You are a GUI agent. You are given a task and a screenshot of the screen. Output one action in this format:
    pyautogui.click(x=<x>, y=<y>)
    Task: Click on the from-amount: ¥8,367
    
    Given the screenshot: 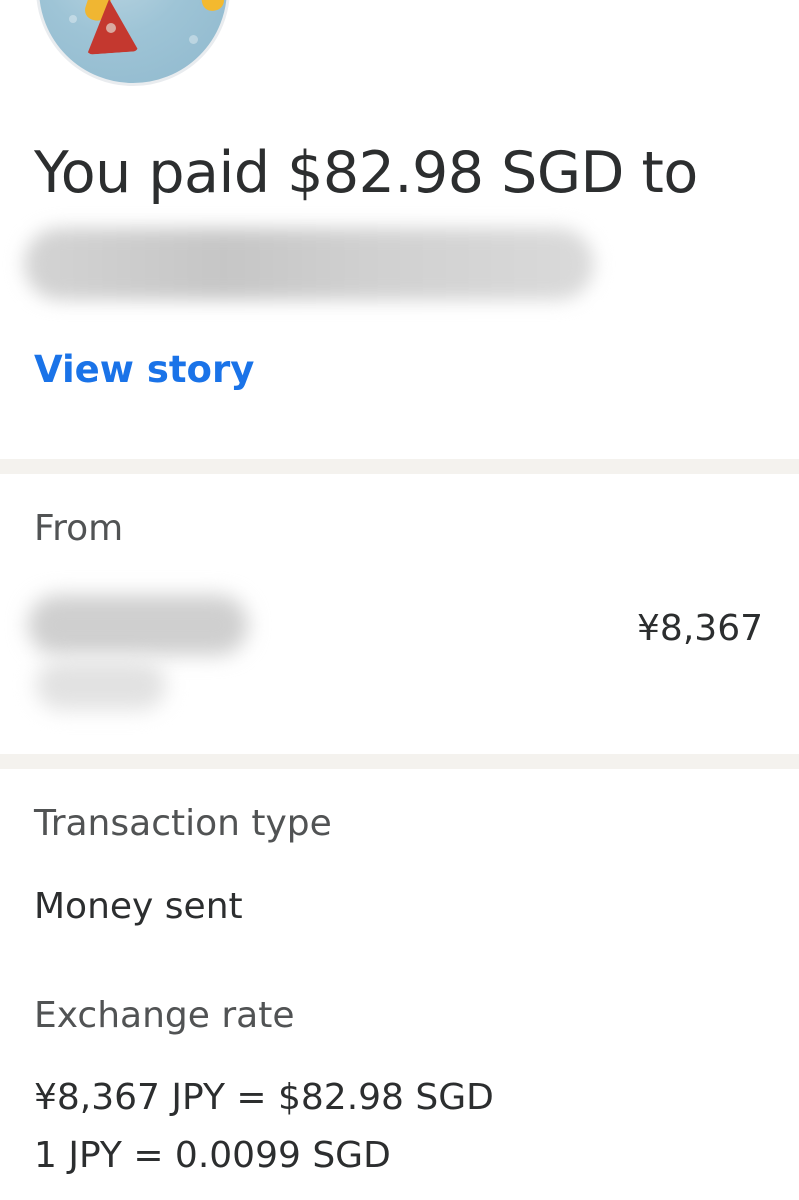 What is the action you would take?
    pyautogui.click(x=700, y=628)
    